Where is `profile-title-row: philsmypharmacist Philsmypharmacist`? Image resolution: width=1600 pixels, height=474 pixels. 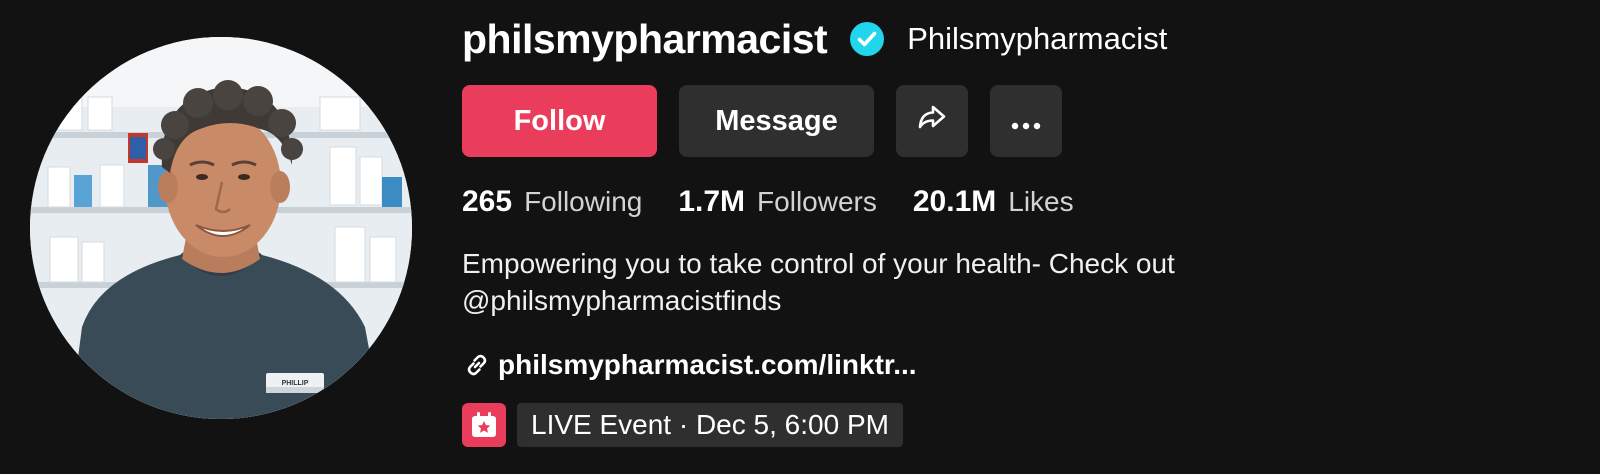 profile-title-row: philsmypharmacist Philsmypharmacist is located at coordinates (814, 39).